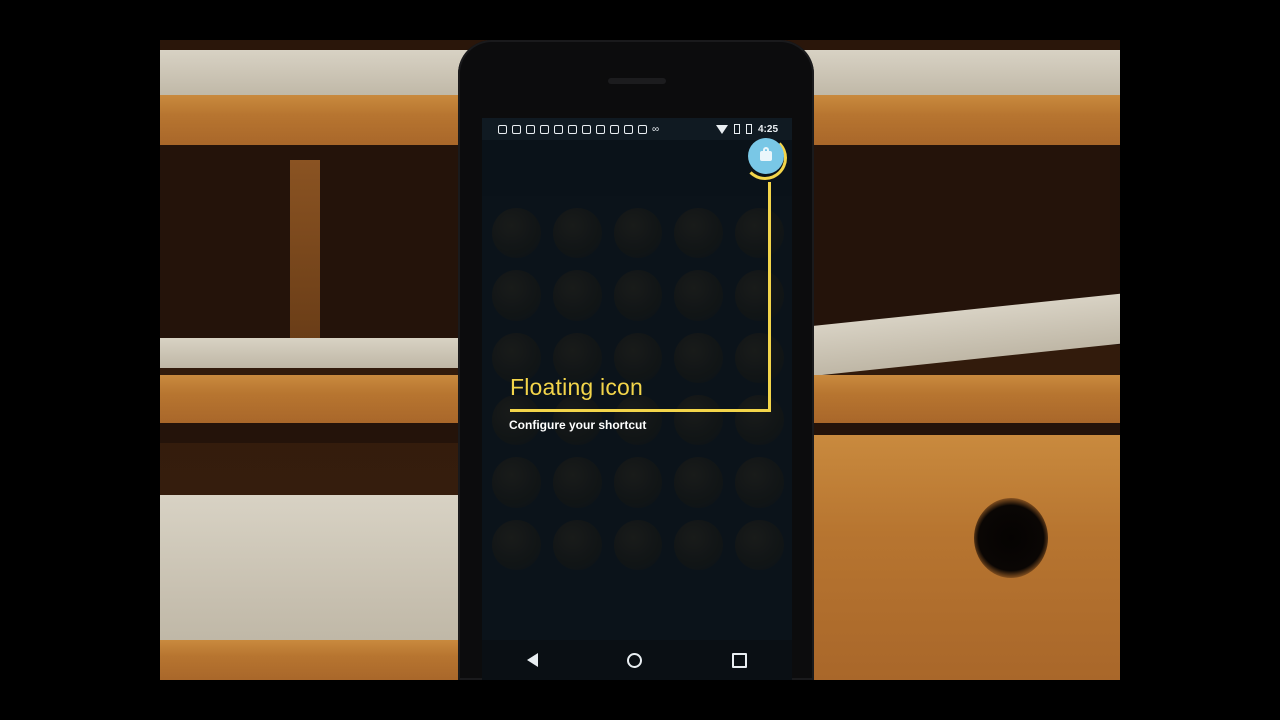 The height and width of the screenshot is (720, 1280). Describe the element at coordinates (532, 660) in the screenshot. I see `back-icon` at that location.